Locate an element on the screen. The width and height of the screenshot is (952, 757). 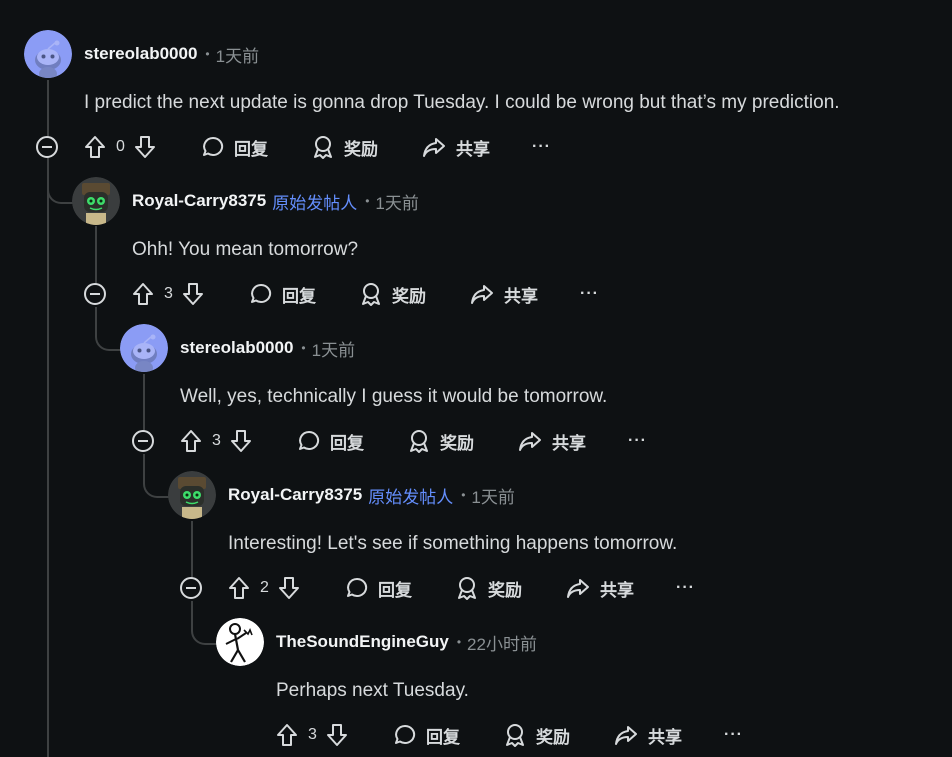
comment-meta: TheSoundEngineGuy • 22小时前 is located at coordinates (406, 642).